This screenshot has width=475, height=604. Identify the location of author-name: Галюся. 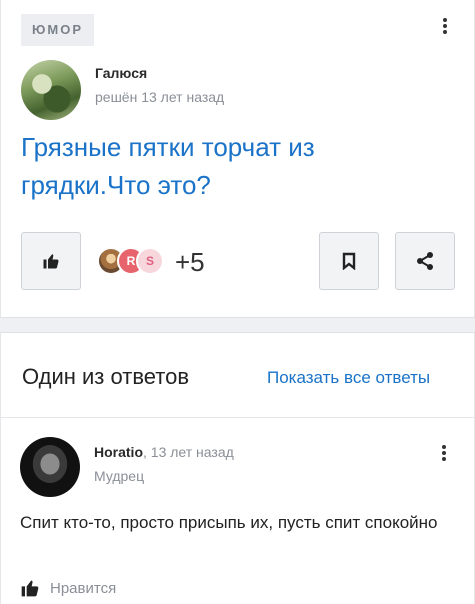
(121, 73).